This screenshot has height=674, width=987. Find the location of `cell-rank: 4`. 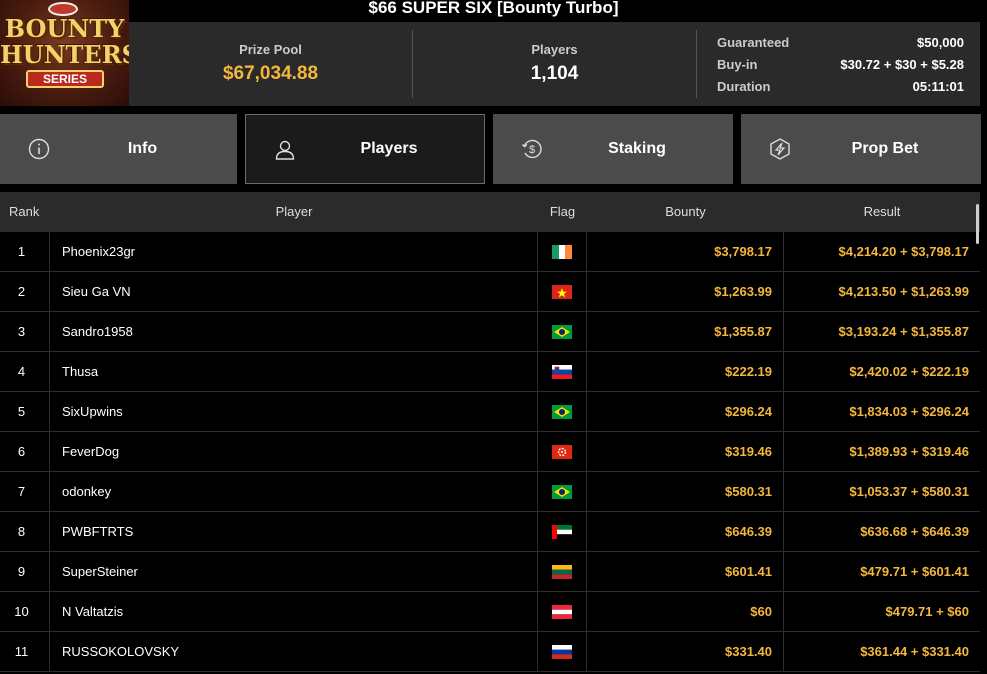

cell-rank: 4 is located at coordinates (25, 371).